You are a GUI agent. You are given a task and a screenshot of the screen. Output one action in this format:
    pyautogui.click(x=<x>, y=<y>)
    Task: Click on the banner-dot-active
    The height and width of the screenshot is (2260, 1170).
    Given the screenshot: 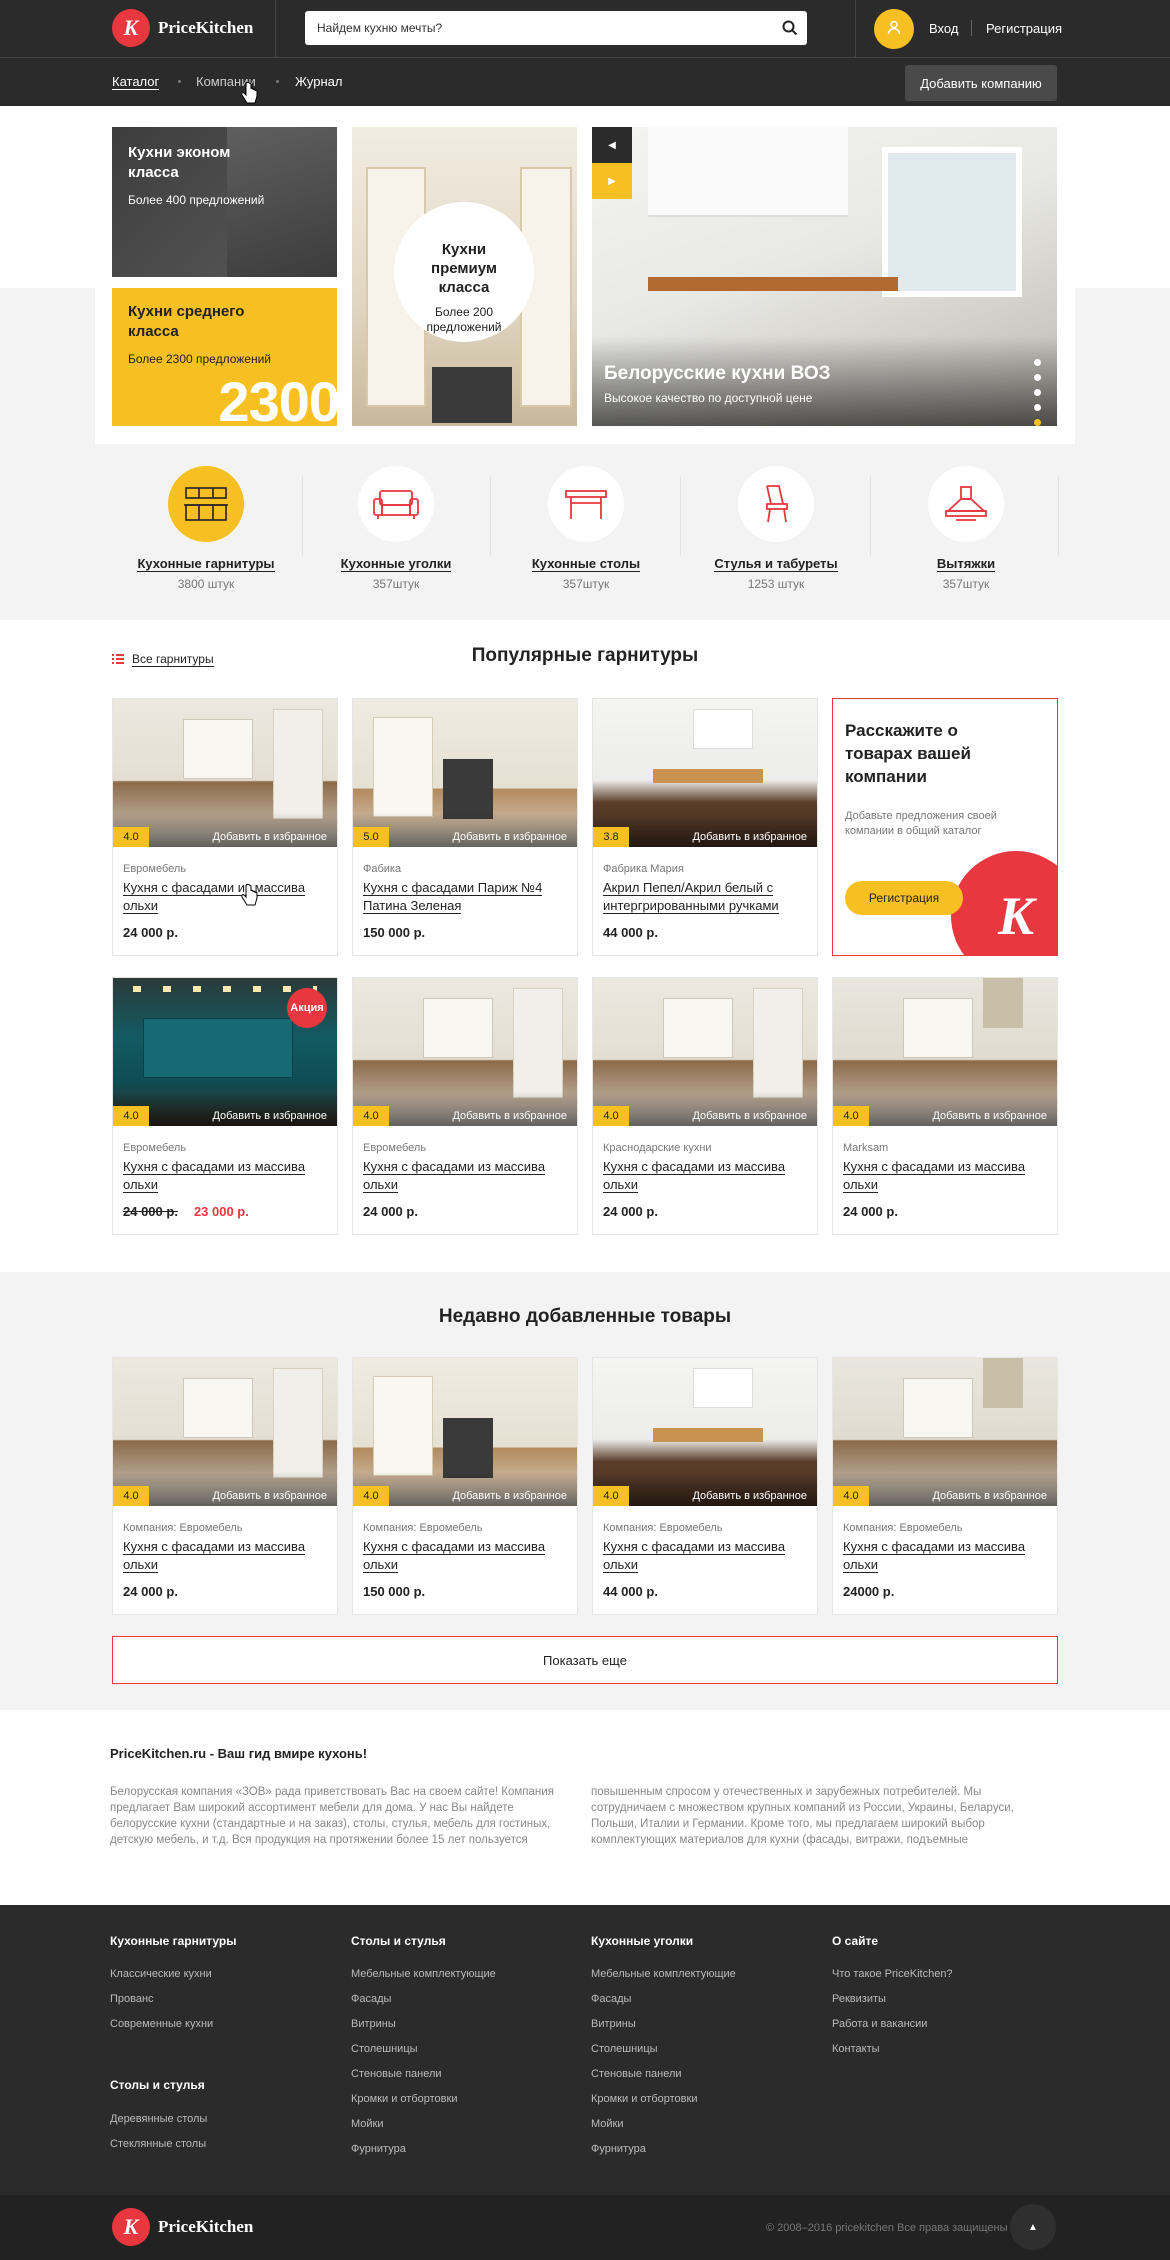 What is the action you would take?
    pyautogui.click(x=1037, y=422)
    